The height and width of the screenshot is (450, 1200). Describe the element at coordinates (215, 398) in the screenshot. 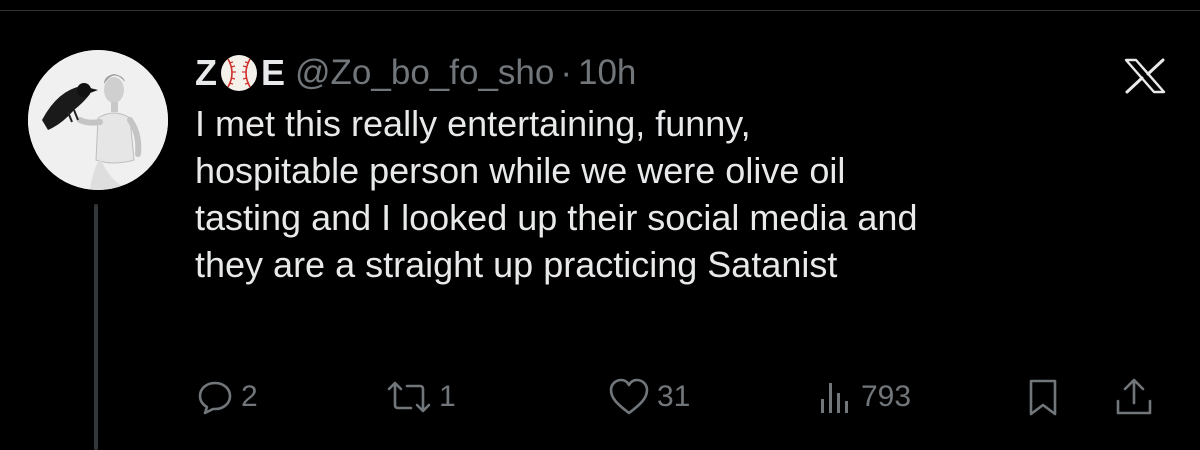

I see `reply-icon` at that location.